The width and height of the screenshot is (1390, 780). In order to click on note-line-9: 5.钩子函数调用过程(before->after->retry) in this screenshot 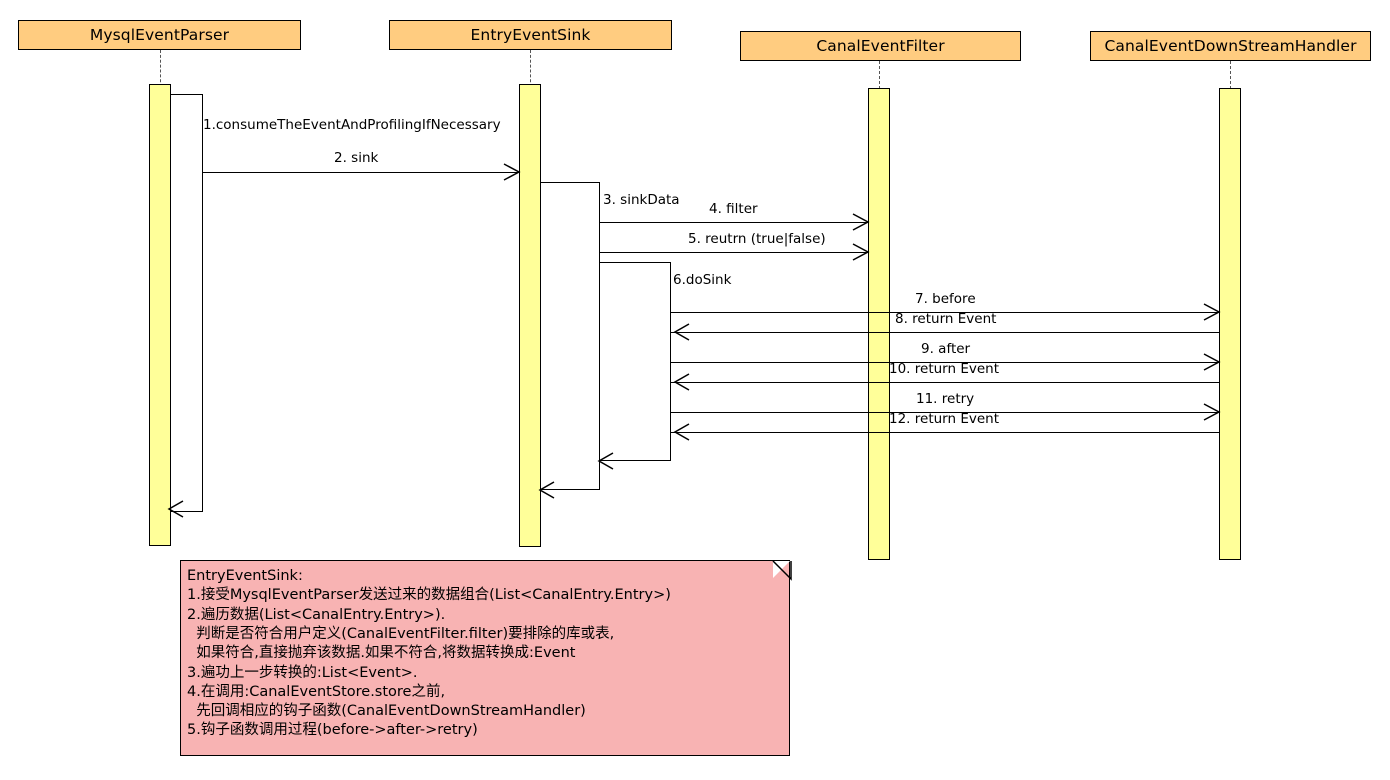, I will do `click(332, 730)`.